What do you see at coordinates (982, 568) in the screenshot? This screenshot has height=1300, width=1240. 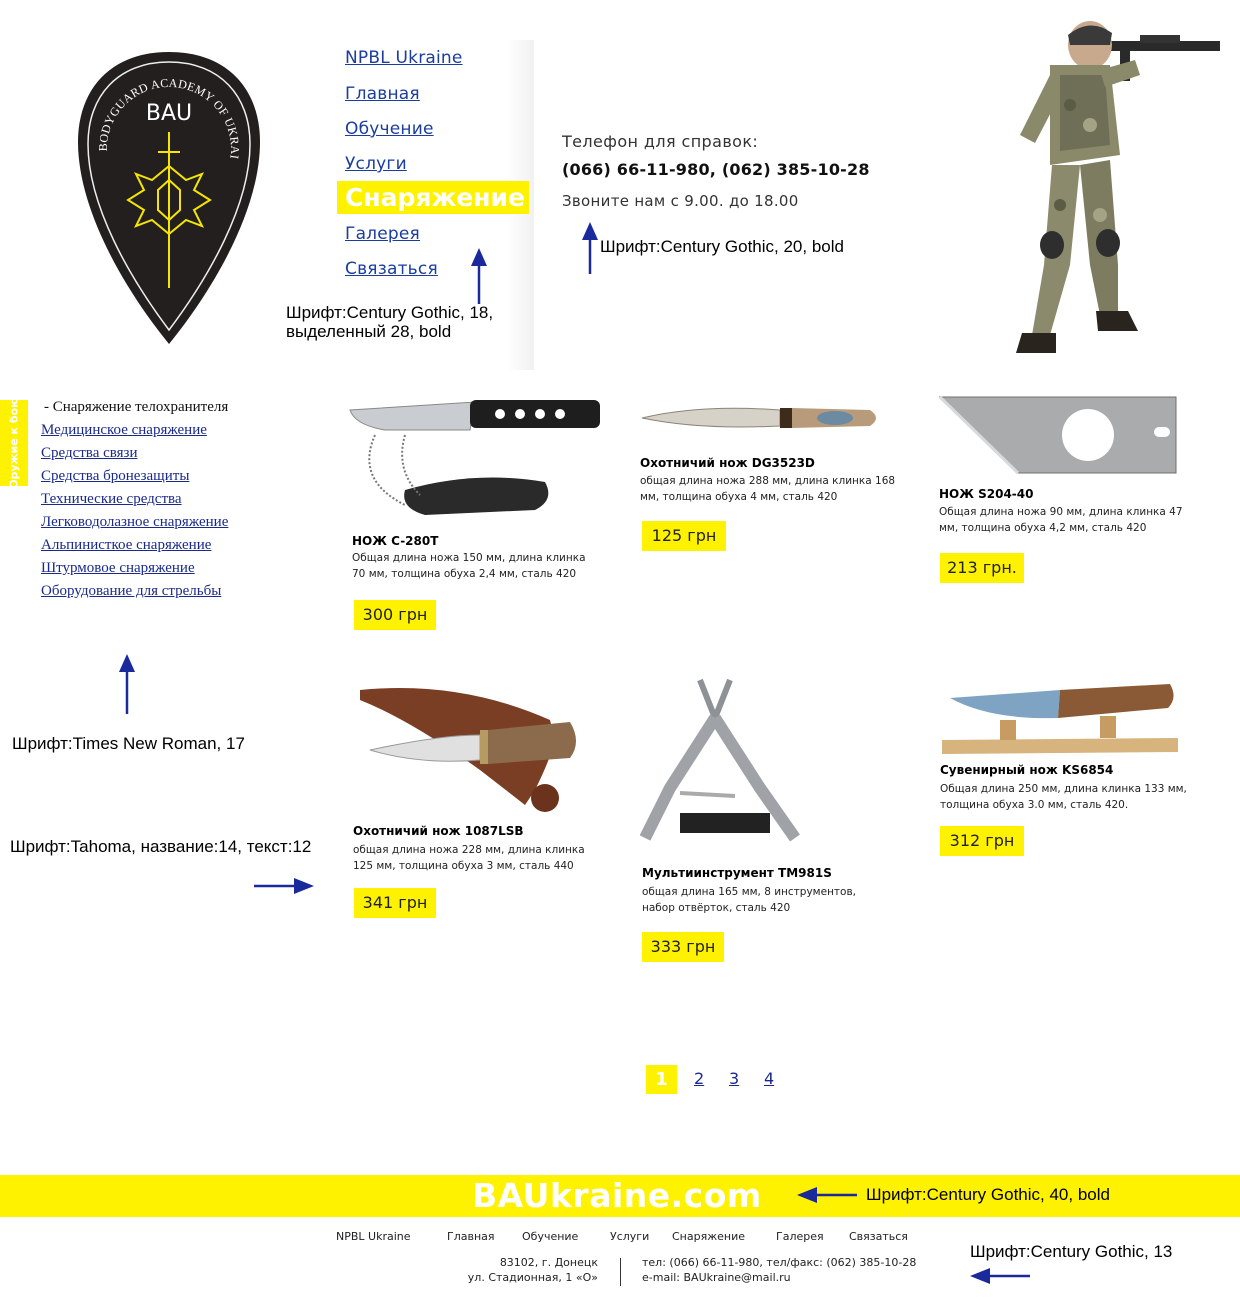 I see `product-price: 213 грн.` at bounding box center [982, 568].